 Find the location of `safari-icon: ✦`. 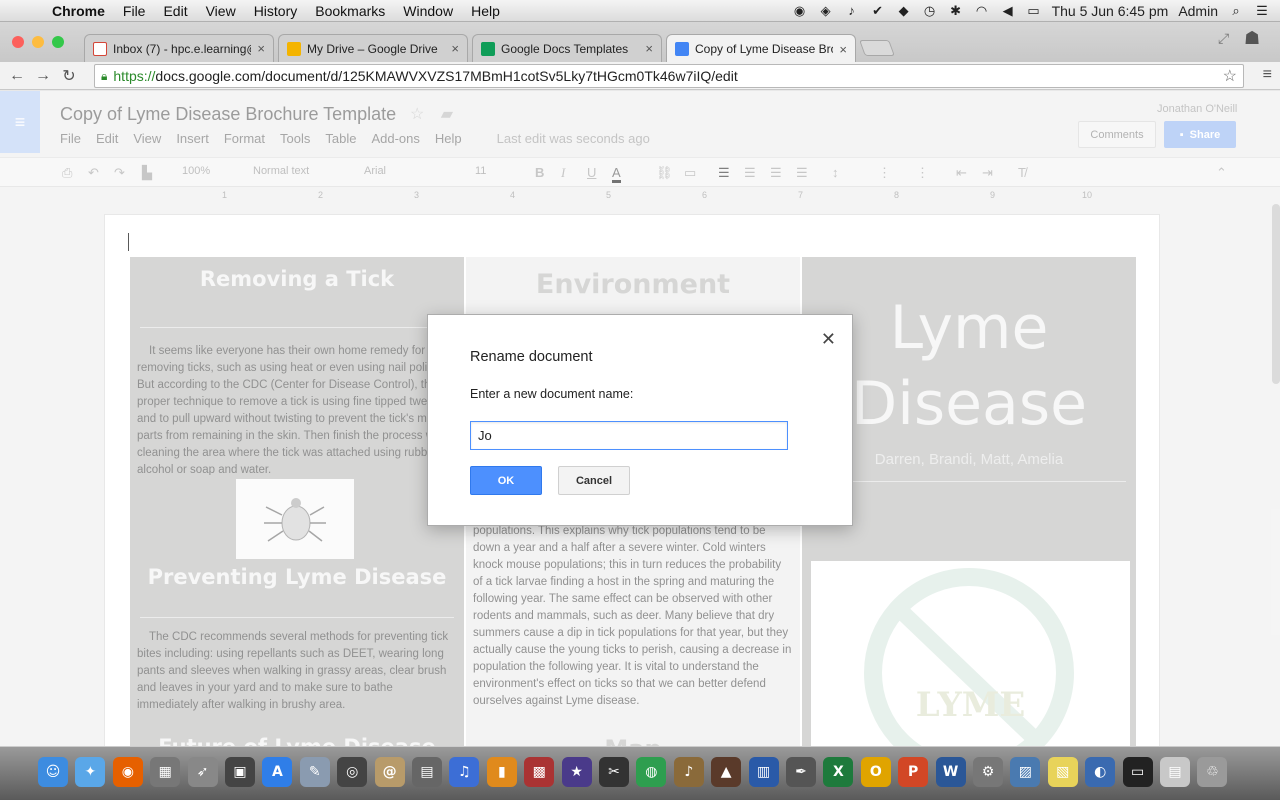

safari-icon: ✦ is located at coordinates (90, 772).